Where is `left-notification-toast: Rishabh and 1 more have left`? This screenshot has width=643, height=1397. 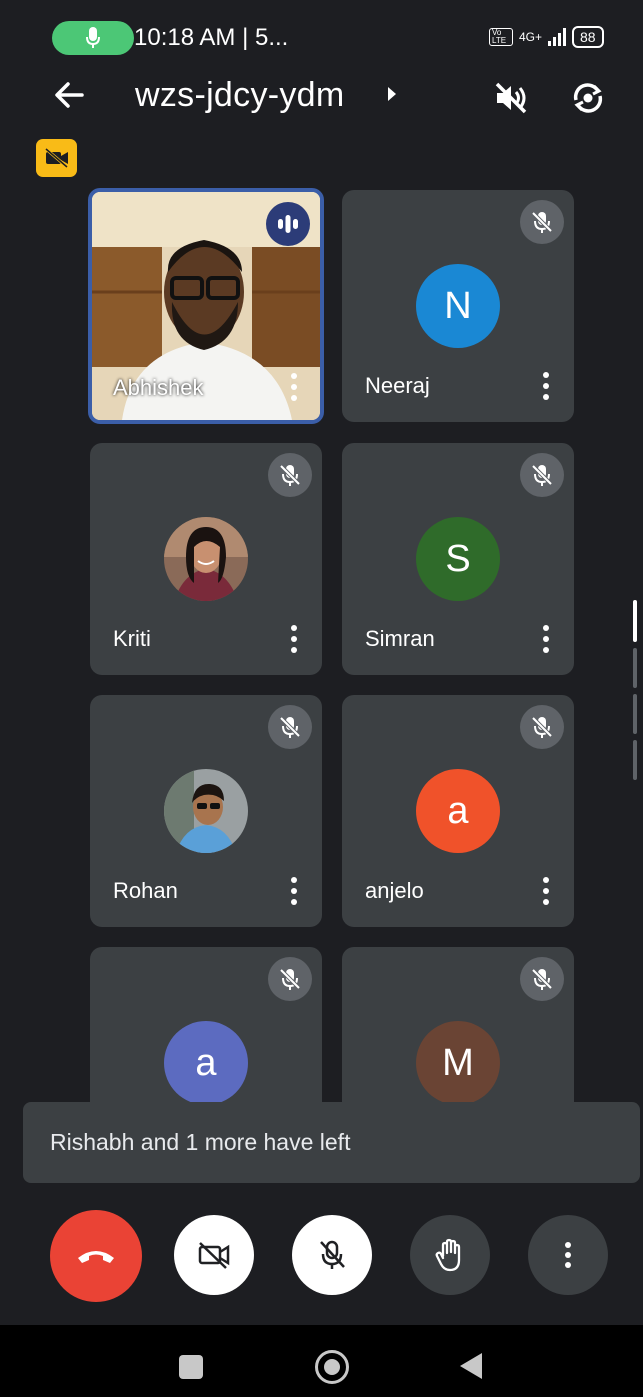 left-notification-toast: Rishabh and 1 more have left is located at coordinates (331, 1142).